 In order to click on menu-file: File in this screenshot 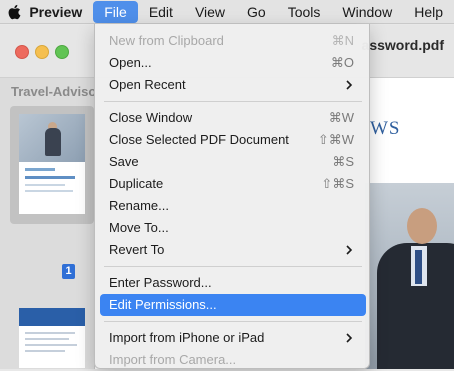, I will do `click(115, 11)`.